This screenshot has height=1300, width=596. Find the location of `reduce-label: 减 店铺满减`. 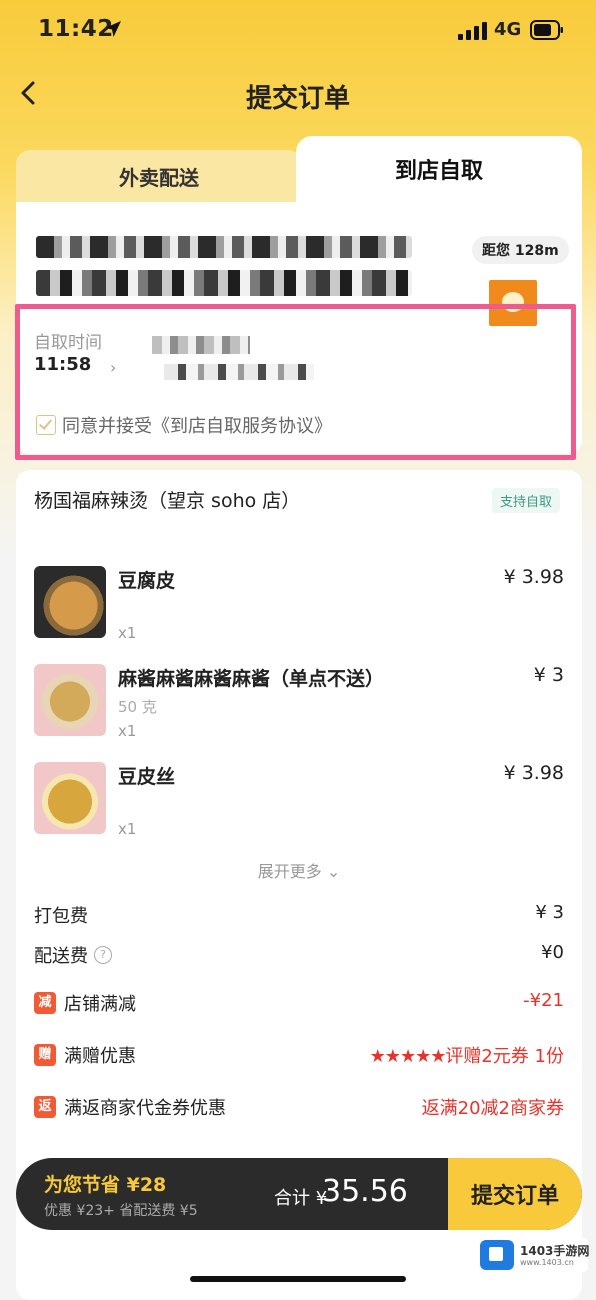

reduce-label: 减 店铺满减 is located at coordinates (85, 1003).